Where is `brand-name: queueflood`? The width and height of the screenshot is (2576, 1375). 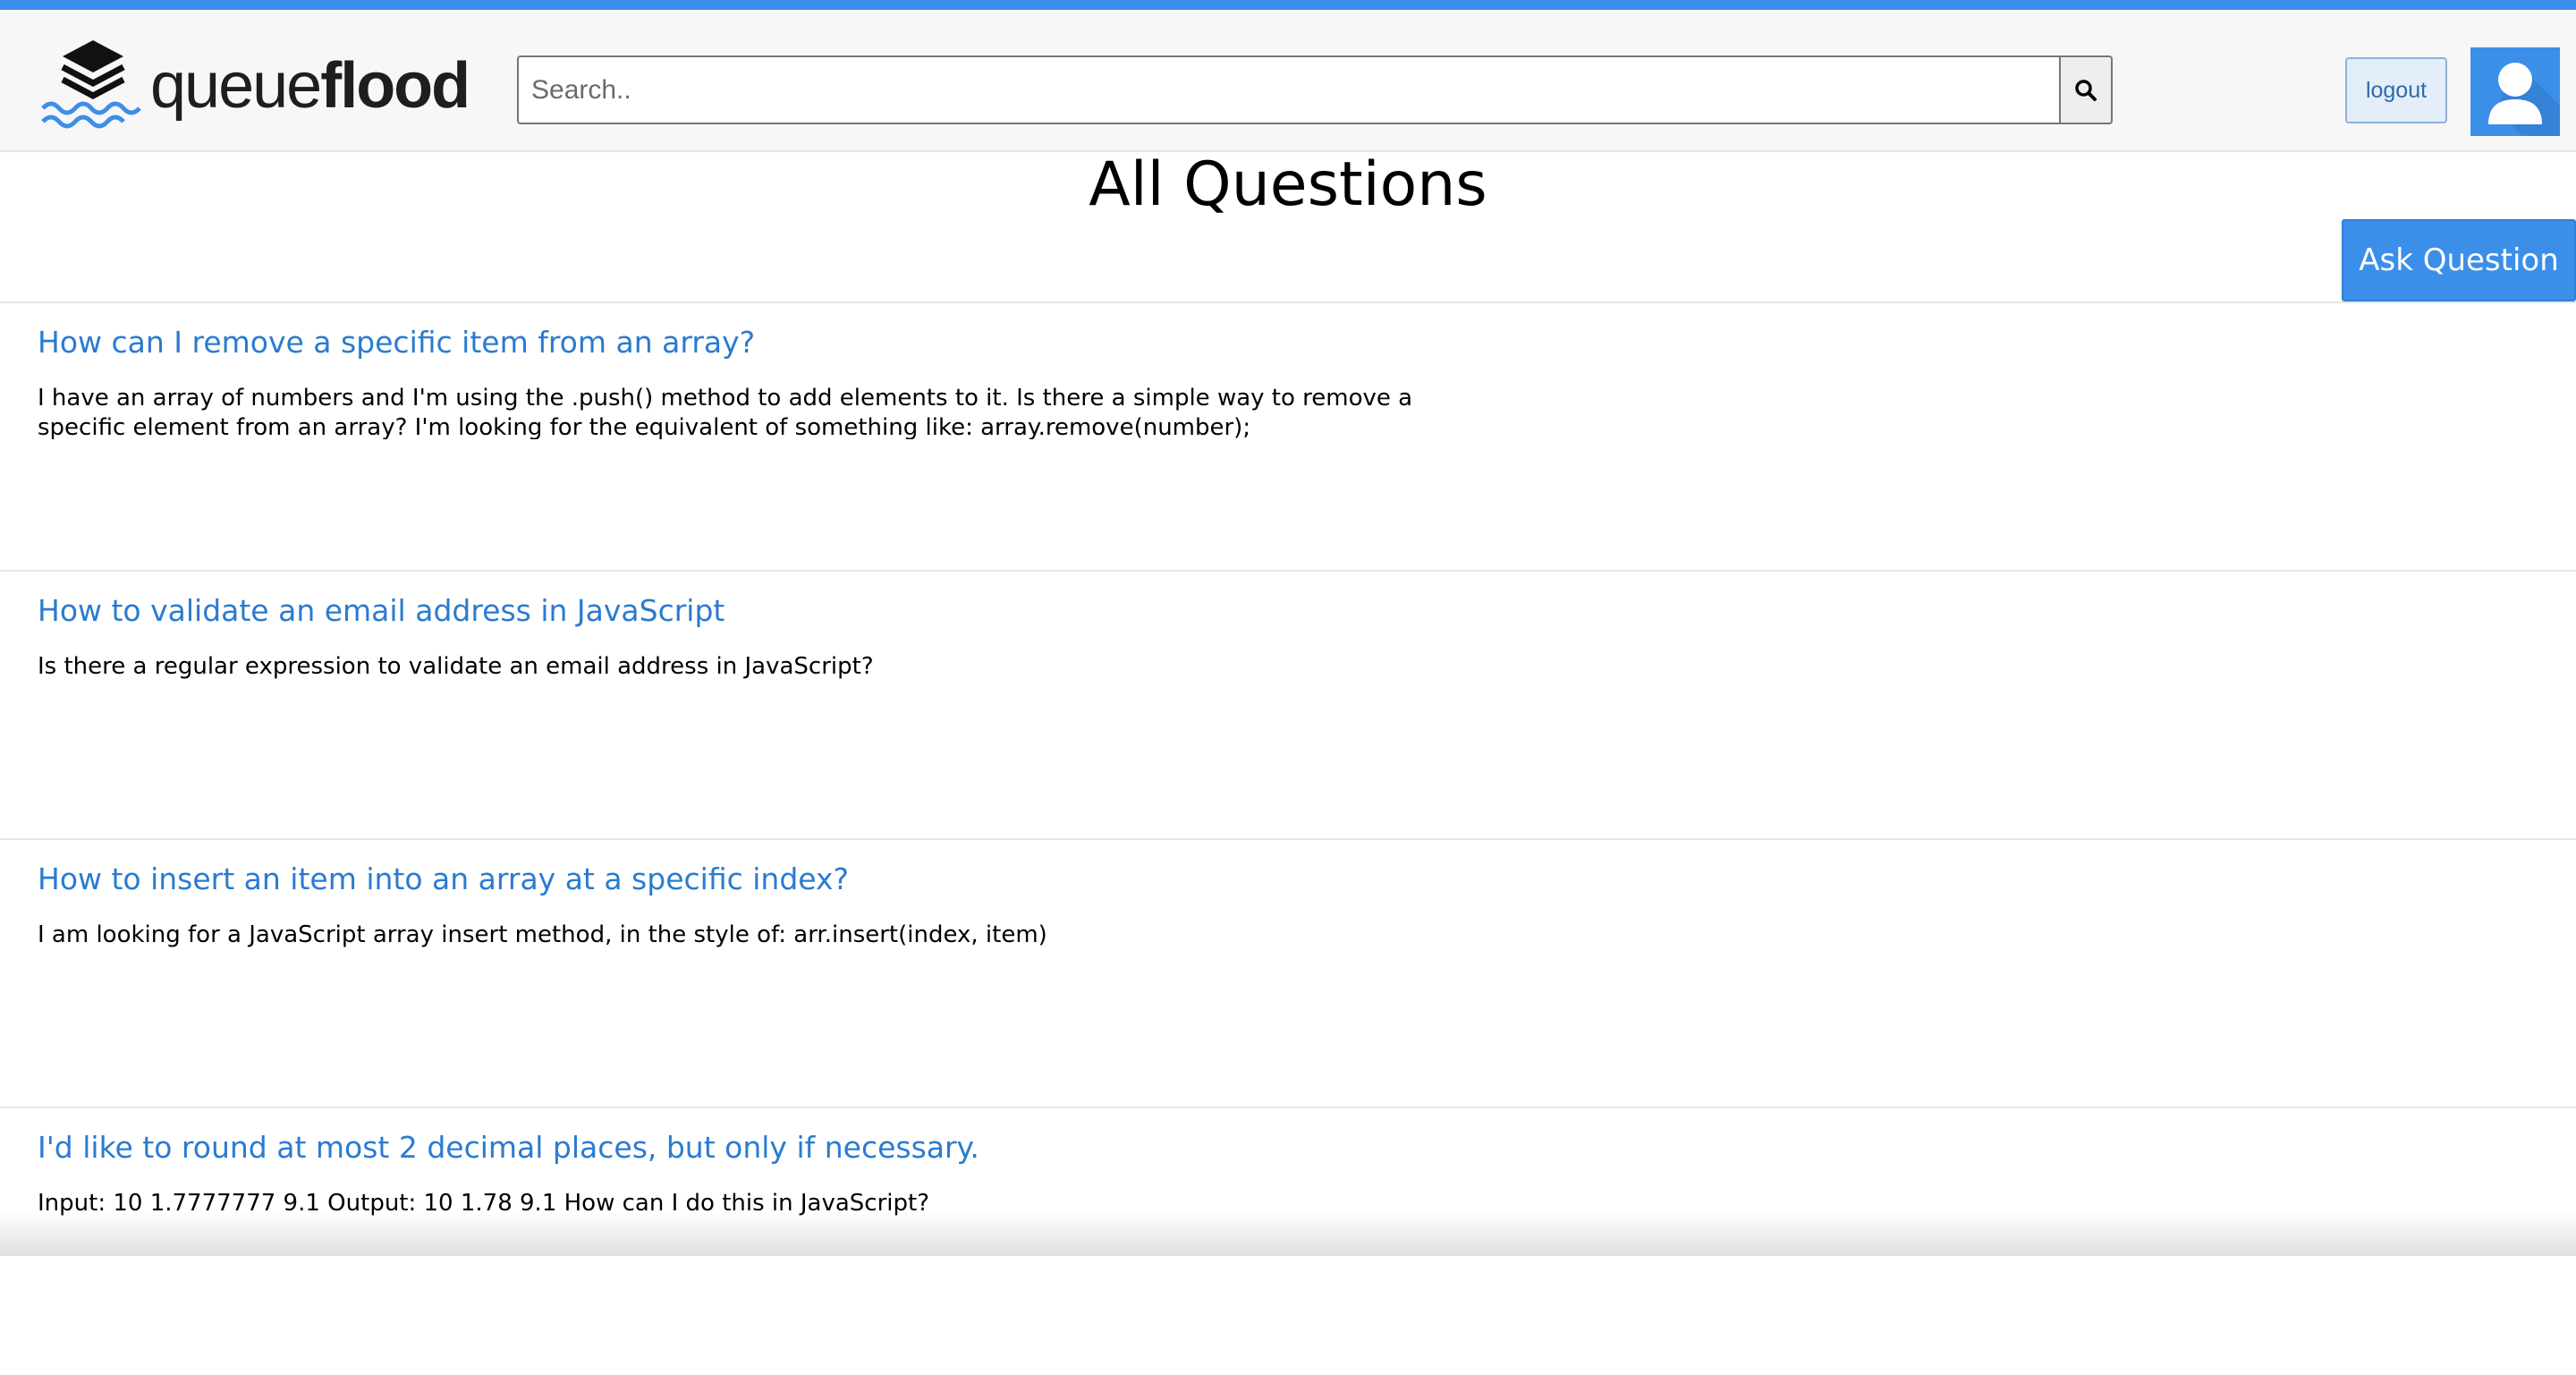 brand-name: queueflood is located at coordinates (310, 86).